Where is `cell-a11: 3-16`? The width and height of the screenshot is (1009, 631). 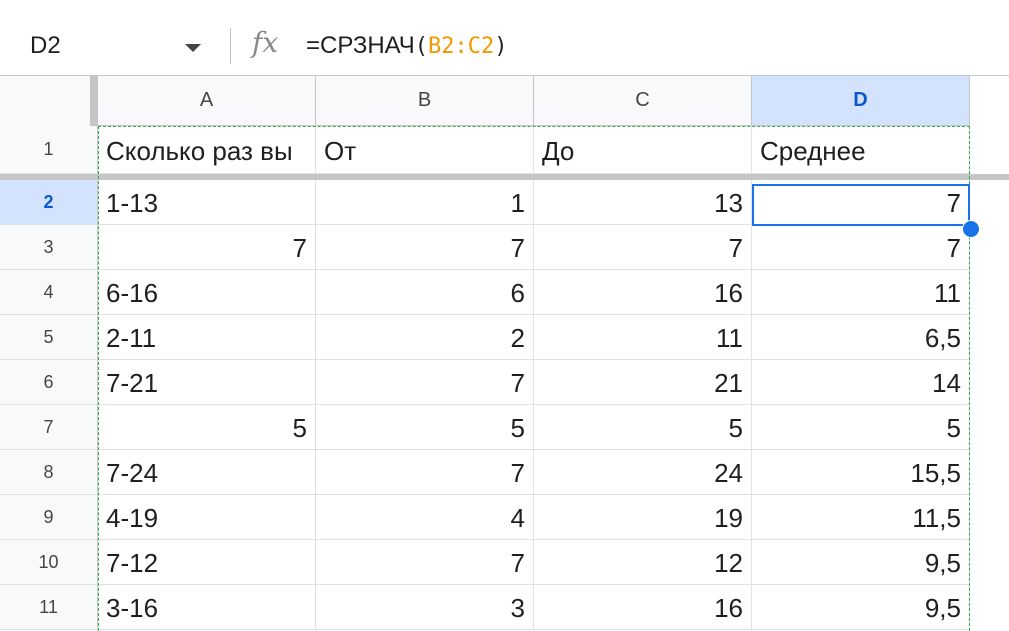
cell-a11: 3-16 is located at coordinates (207, 607).